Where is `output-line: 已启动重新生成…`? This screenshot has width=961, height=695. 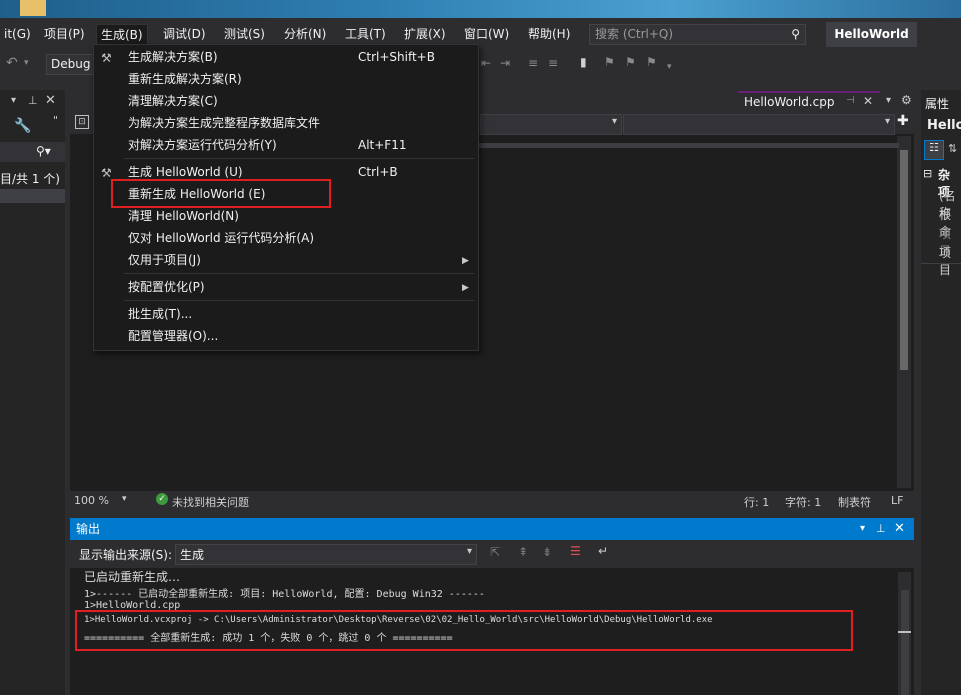
output-line: 已启动重新生成… is located at coordinates (132, 577).